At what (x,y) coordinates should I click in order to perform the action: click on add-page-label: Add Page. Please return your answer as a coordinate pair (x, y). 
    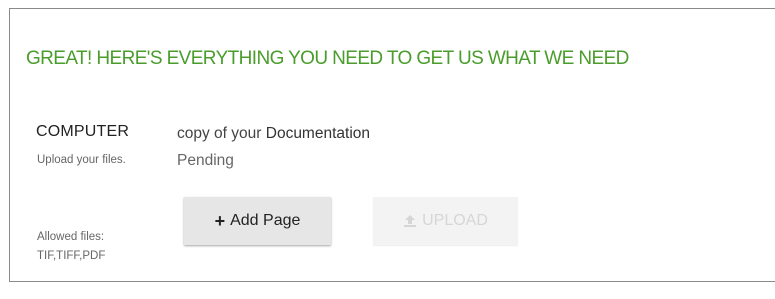
    Looking at the image, I should click on (265, 220).